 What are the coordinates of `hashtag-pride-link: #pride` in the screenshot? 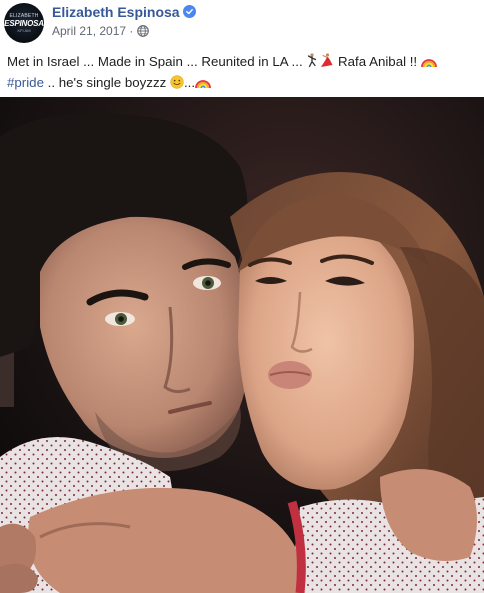 It's located at (25, 82).